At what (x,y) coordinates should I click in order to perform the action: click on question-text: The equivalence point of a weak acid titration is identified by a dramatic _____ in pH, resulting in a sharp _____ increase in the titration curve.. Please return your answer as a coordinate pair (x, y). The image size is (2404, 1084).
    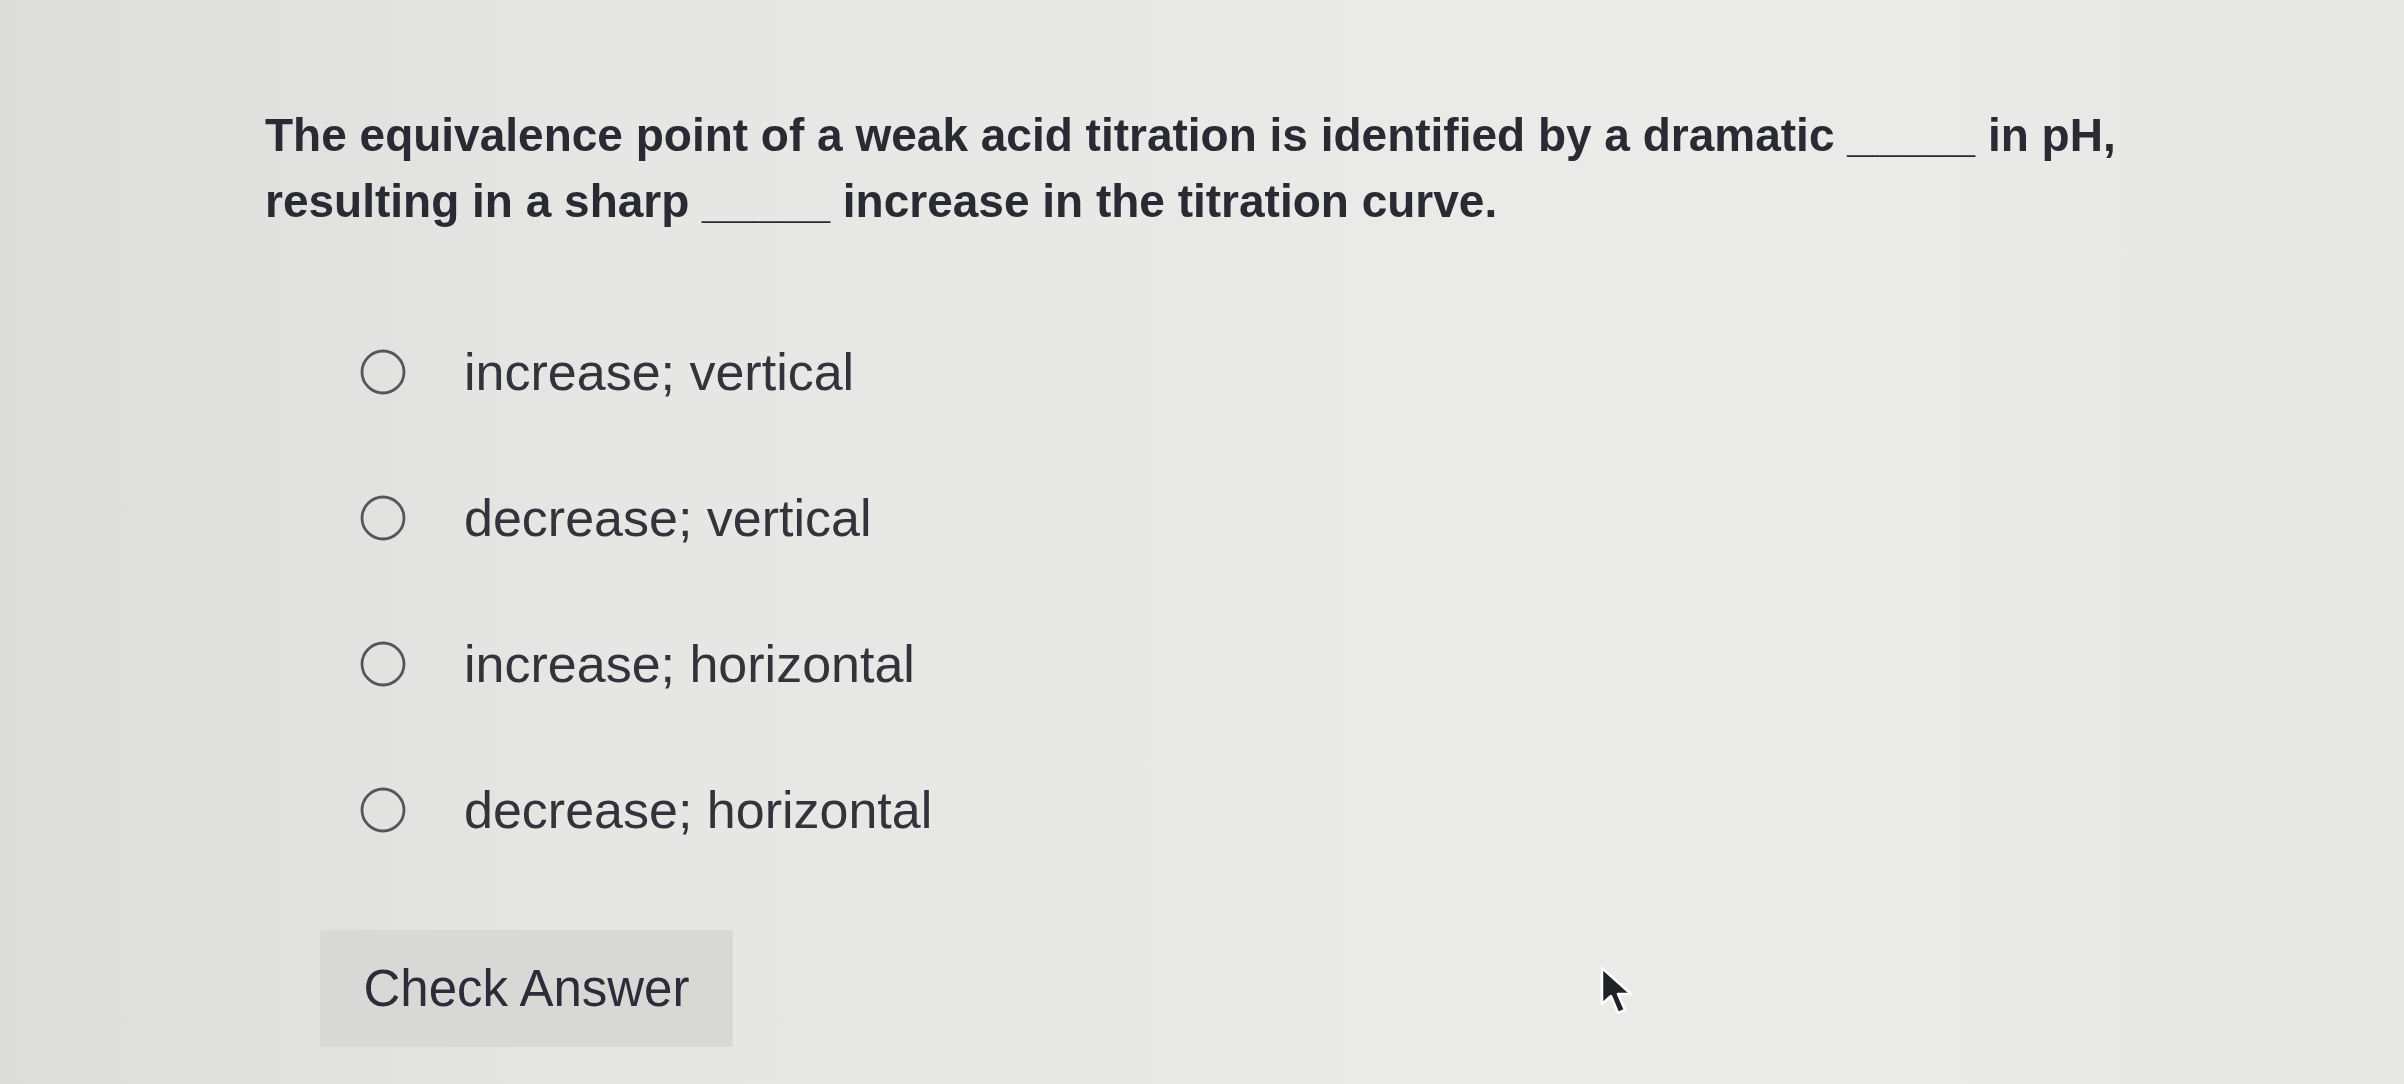
    Looking at the image, I should click on (1191, 168).